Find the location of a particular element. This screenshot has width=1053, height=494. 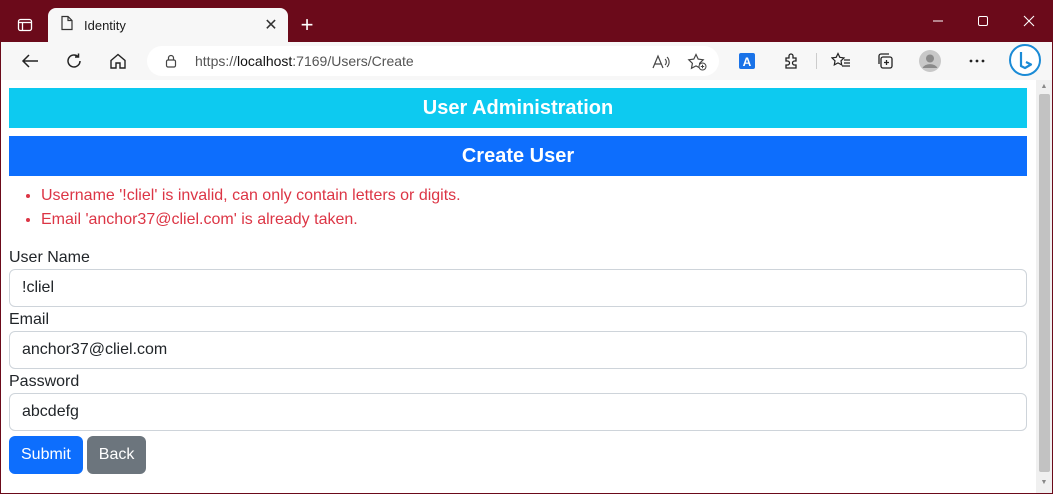

browser-toolbar: https://localhost:7169/Users/Create A is located at coordinates (526, 61).